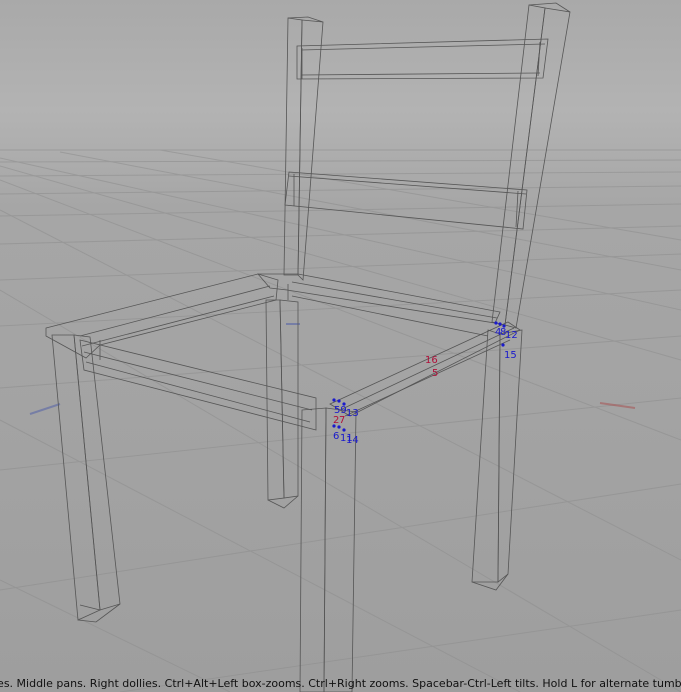 The image size is (681, 692). Describe the element at coordinates (342, 420) in the screenshot. I see `point-label: 7` at that location.